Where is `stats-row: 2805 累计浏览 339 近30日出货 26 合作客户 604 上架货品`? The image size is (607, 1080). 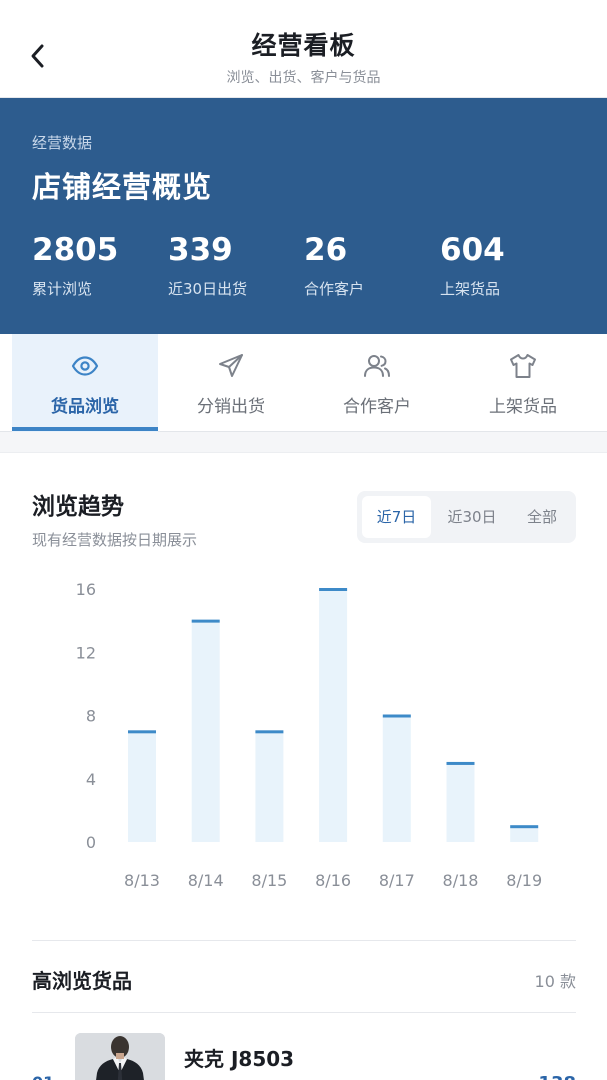
stats-row: 2805 累计浏览 339 近30日出货 26 合作客户 604 上架货品 is located at coordinates (312, 272).